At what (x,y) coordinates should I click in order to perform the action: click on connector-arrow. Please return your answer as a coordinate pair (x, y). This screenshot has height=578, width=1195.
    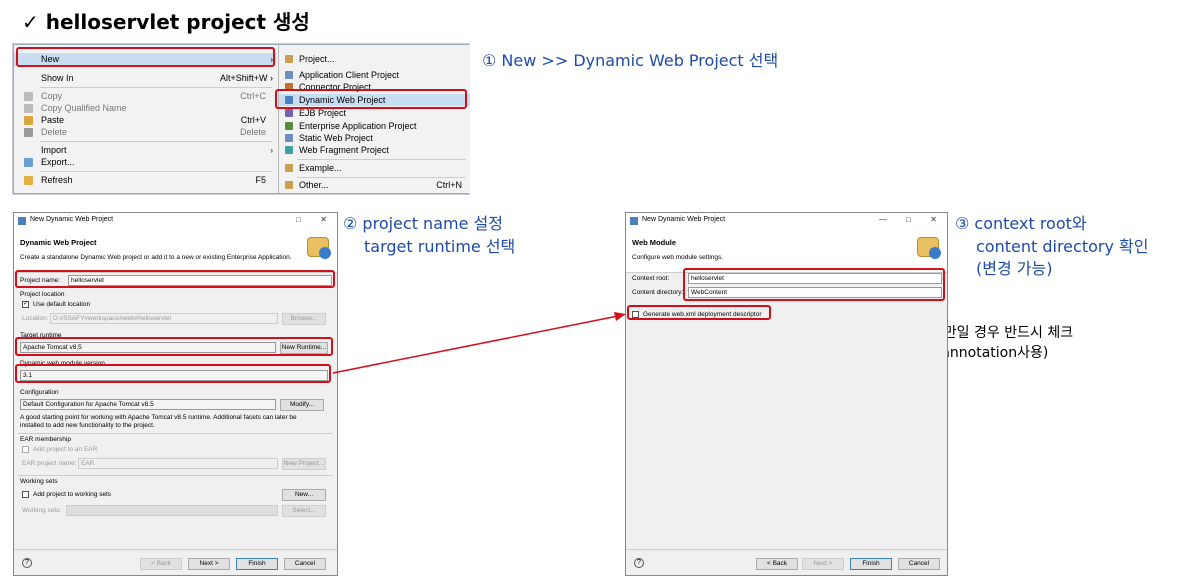
    Looking at the image, I should click on (479, 343).